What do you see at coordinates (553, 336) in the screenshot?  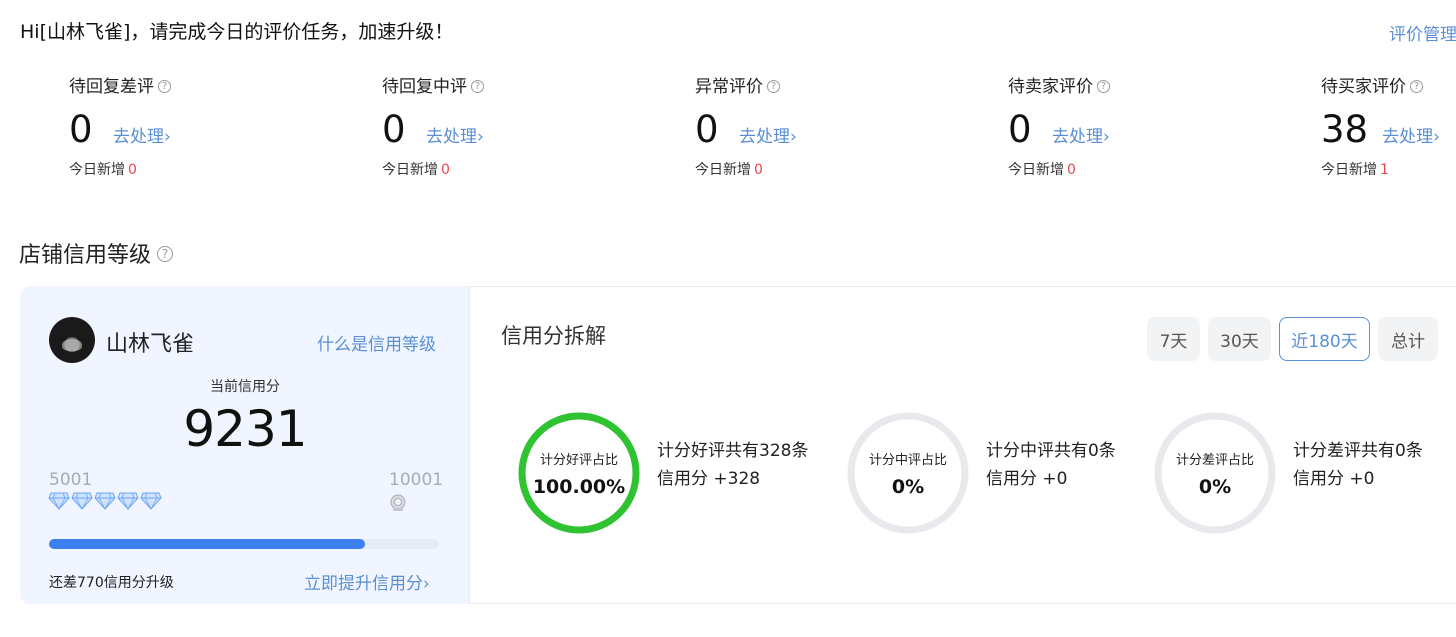 I see `breakdown-title: 信用分拆解` at bounding box center [553, 336].